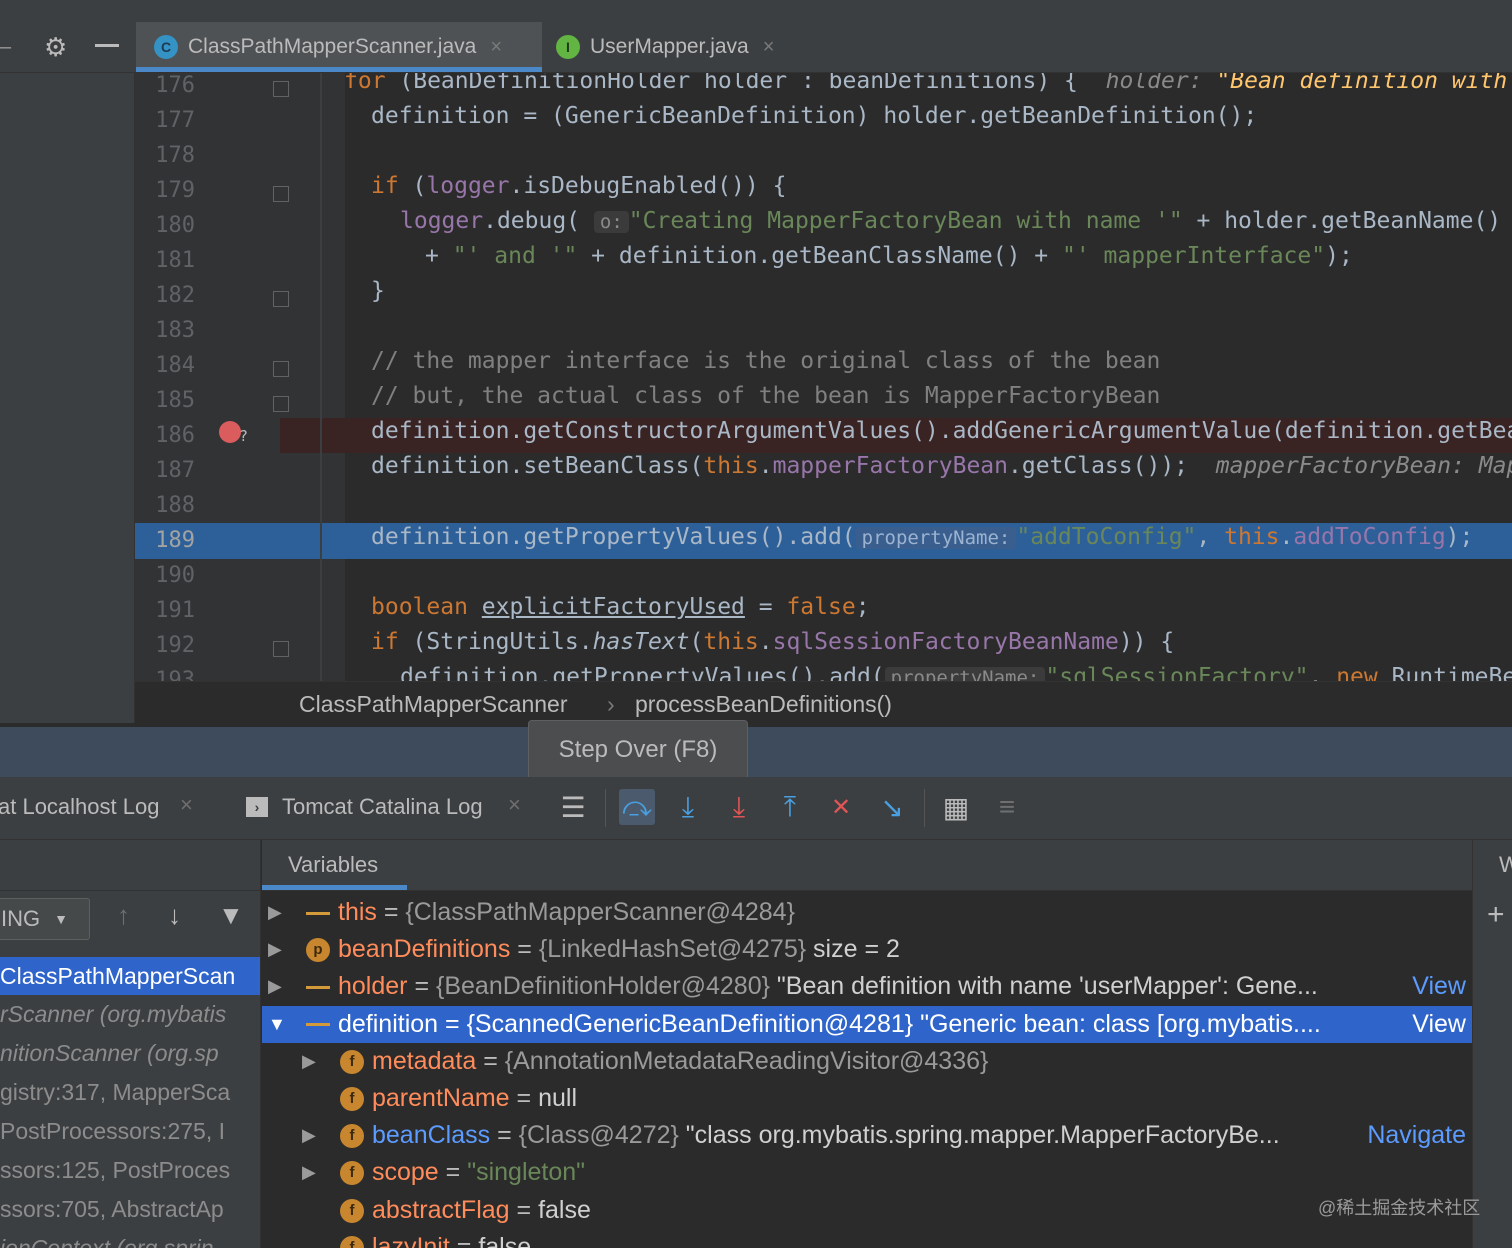 The height and width of the screenshot is (1248, 1512). What do you see at coordinates (175, 435) in the screenshot?
I see `line-number: 186` at bounding box center [175, 435].